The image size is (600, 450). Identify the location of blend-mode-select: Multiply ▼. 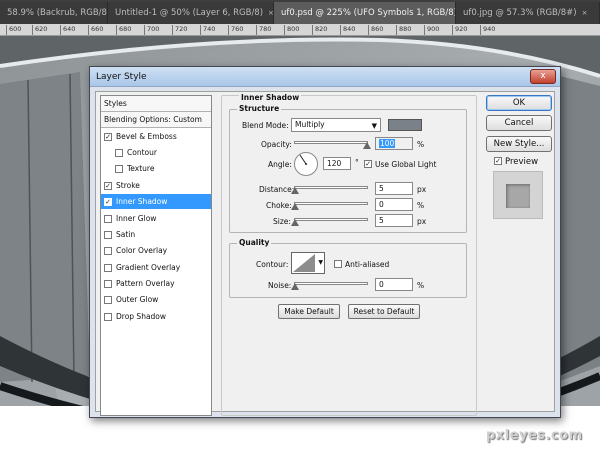
(336, 125).